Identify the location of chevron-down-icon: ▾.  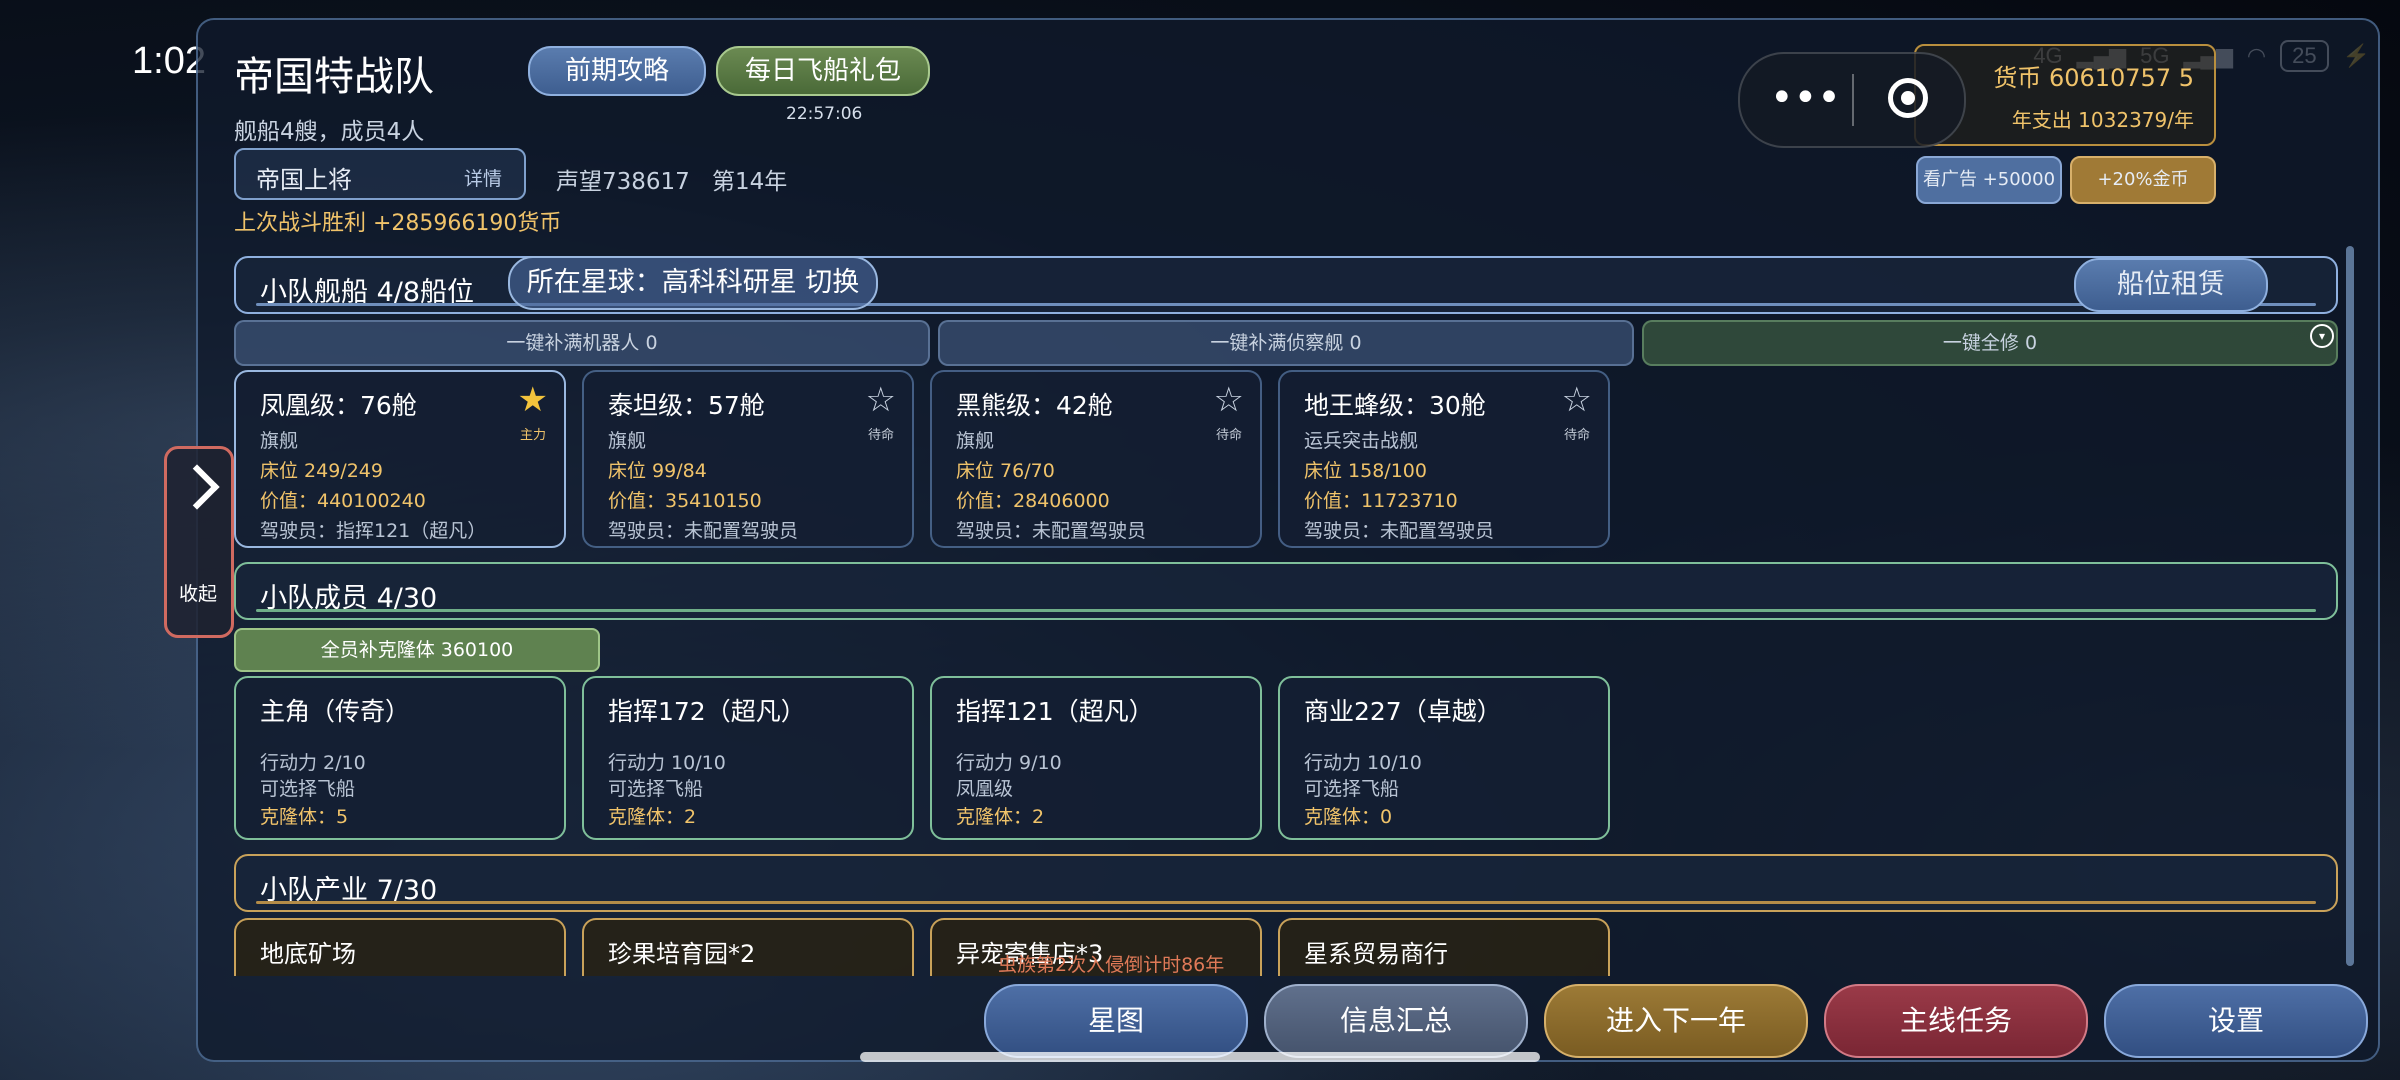
(2322, 336).